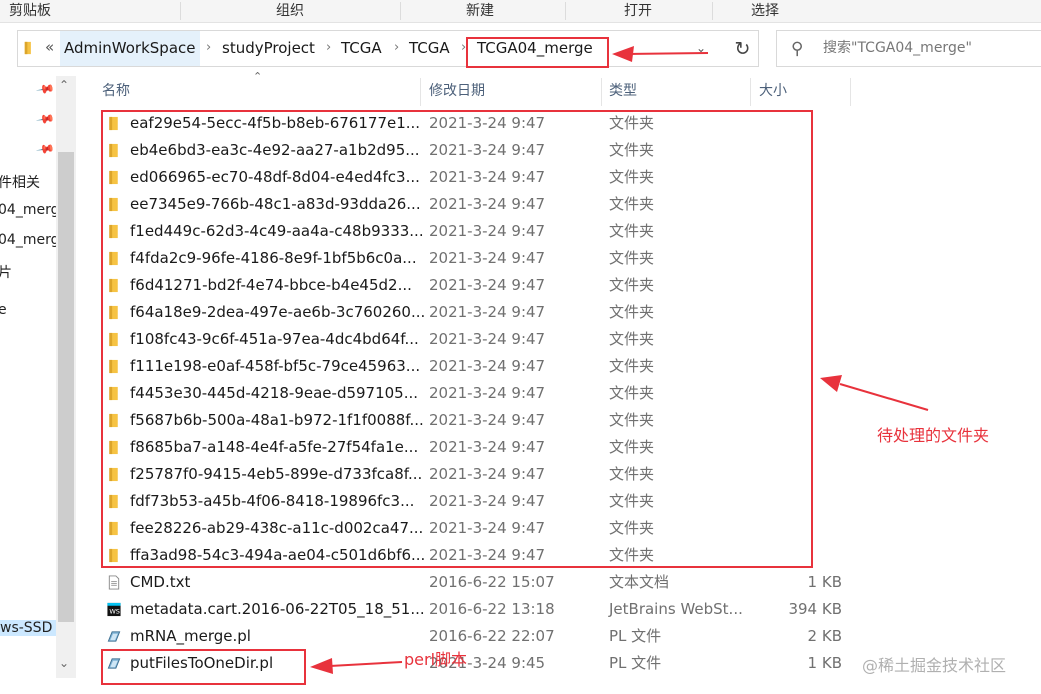 This screenshot has width=1041, height=694. Describe the element at coordinates (701, 48) in the screenshot. I see `chevron-down-icon: ⌄` at that location.